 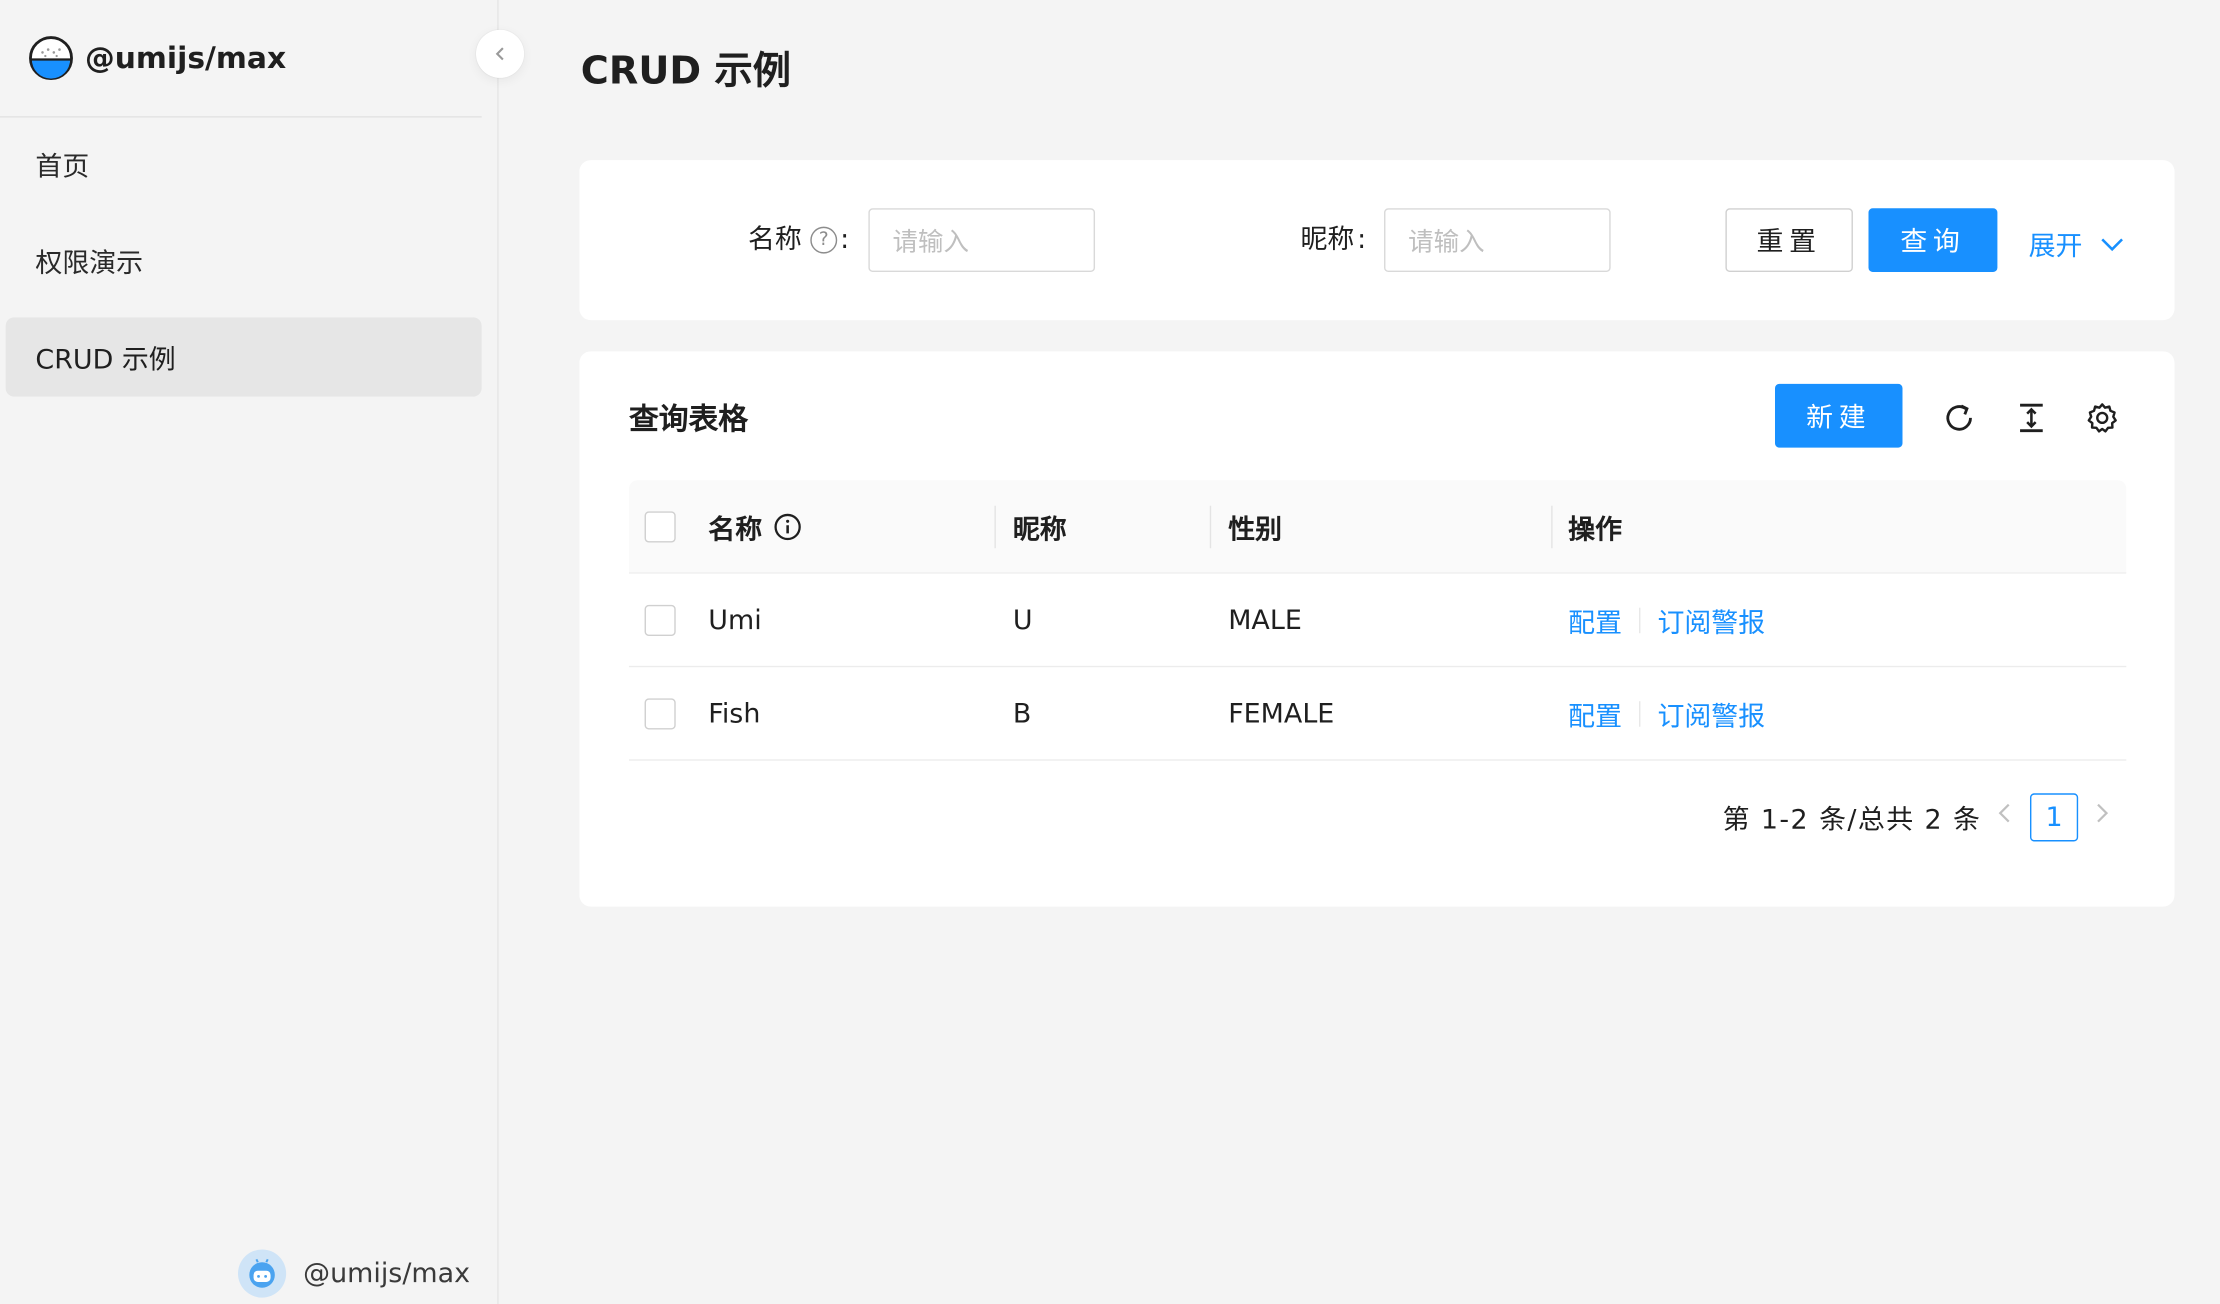 What do you see at coordinates (735, 620) in the screenshot?
I see `cell-name: Umi` at bounding box center [735, 620].